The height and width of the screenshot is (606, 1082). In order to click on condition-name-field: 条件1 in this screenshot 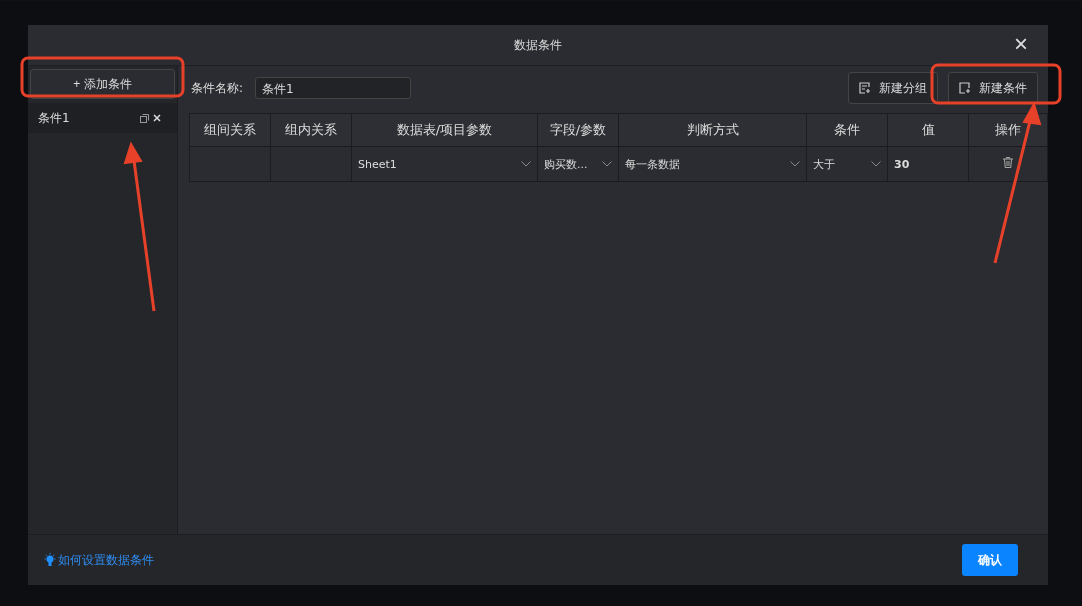, I will do `click(333, 88)`.